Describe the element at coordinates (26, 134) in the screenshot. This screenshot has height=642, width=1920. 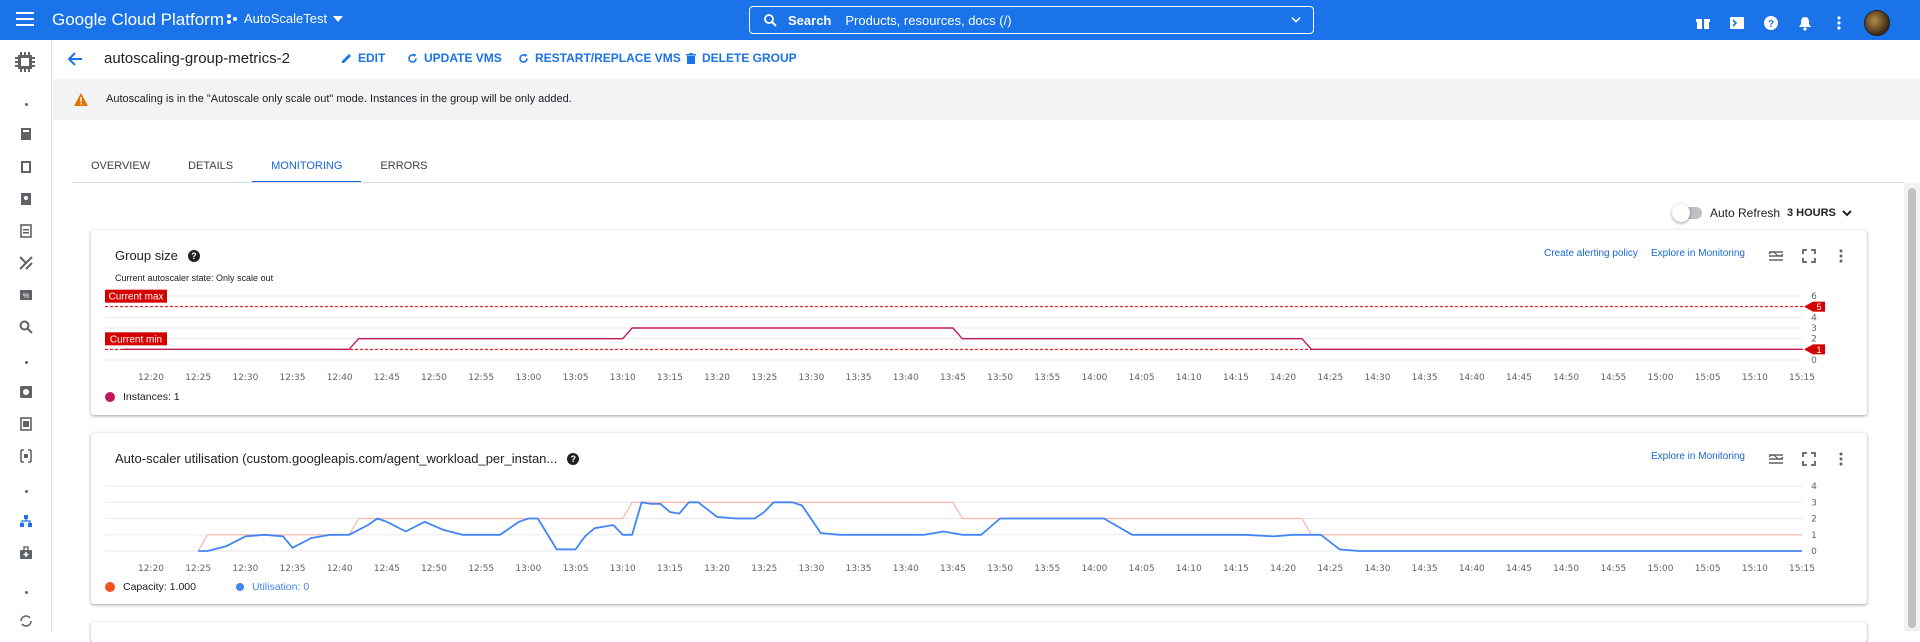
I see `vm-instances-icon` at that location.